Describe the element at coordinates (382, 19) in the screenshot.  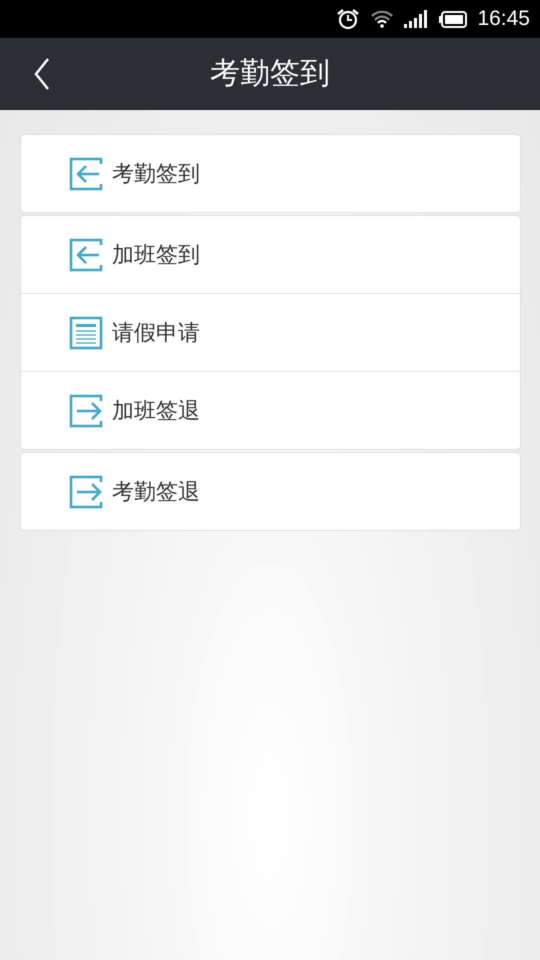
I see `wifi-icon` at that location.